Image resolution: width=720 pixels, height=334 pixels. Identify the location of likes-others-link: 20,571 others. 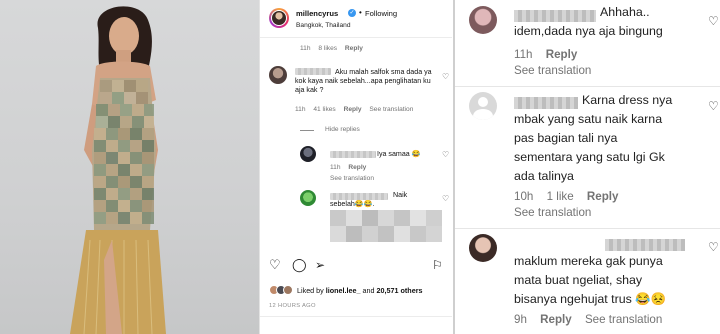
(400, 290).